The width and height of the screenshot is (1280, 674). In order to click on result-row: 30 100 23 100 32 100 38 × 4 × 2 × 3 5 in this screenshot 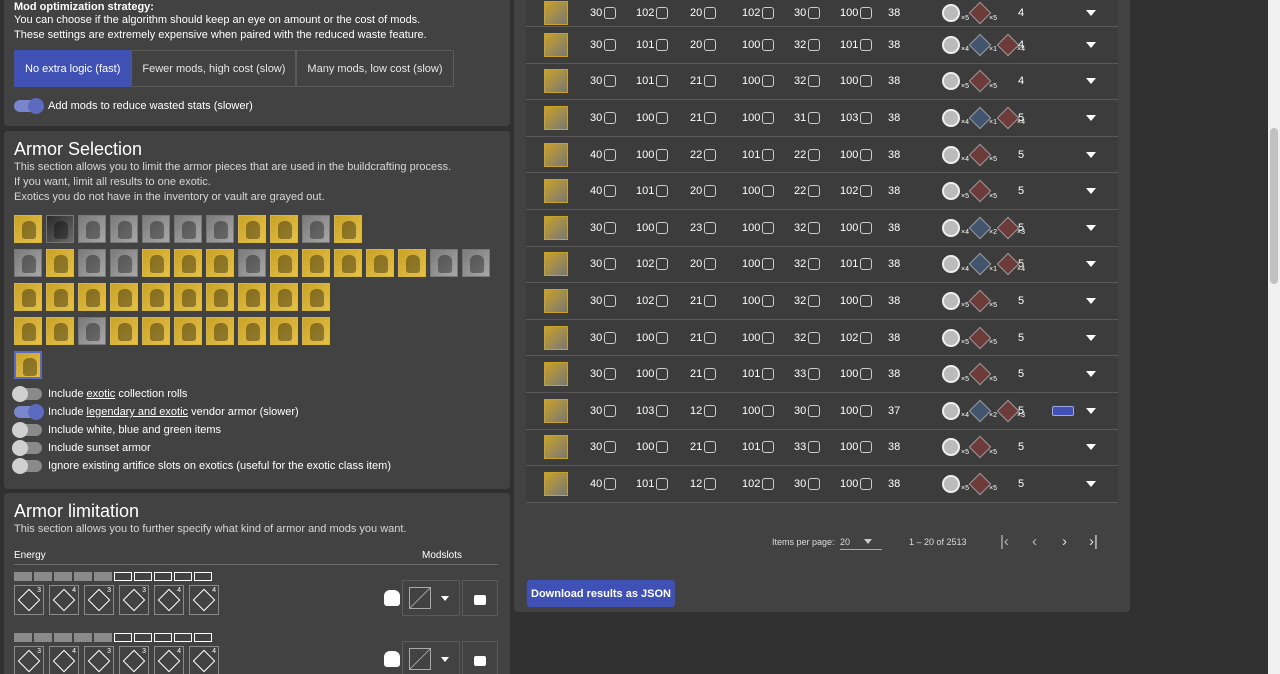, I will do `click(822, 228)`.